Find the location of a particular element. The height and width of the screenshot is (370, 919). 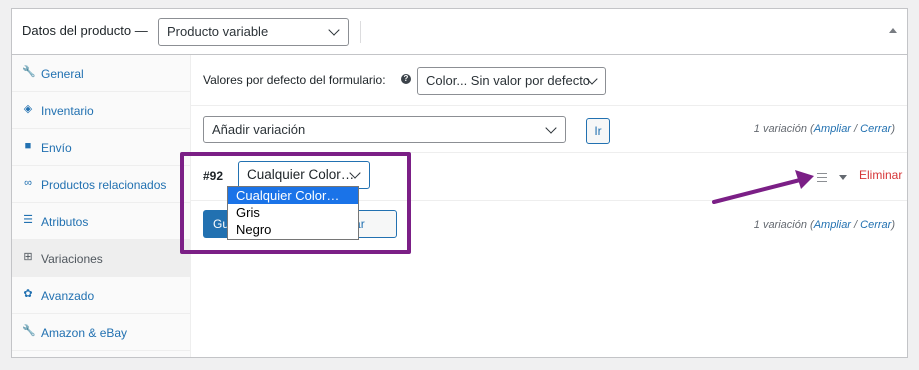

annotation-arrow-icon is located at coordinates (763, 187).